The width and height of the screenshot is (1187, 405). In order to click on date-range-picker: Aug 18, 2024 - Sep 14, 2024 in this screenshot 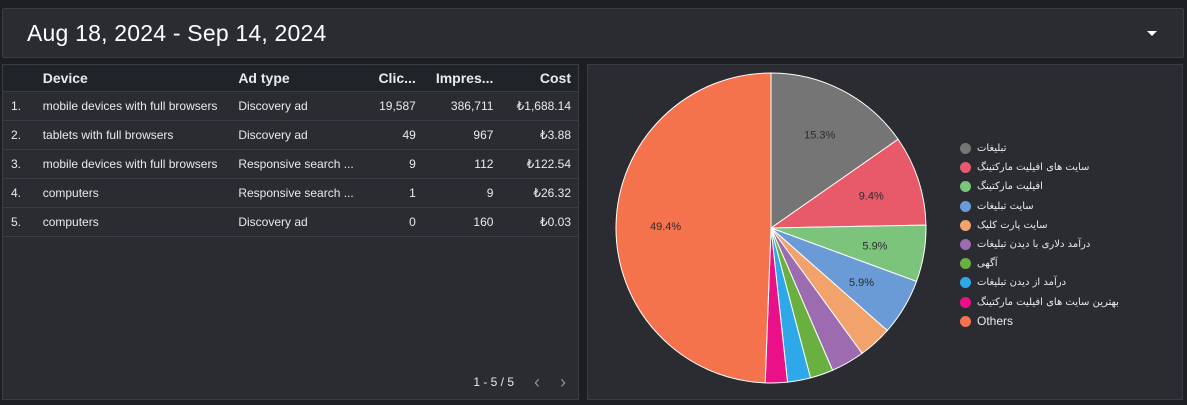, I will do `click(593, 33)`.